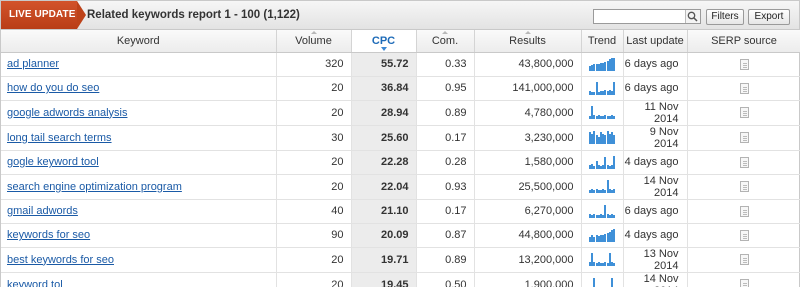 The image size is (800, 287). Describe the element at coordinates (139, 235) in the screenshot. I see `keyword-cell: keywords for seo` at that location.